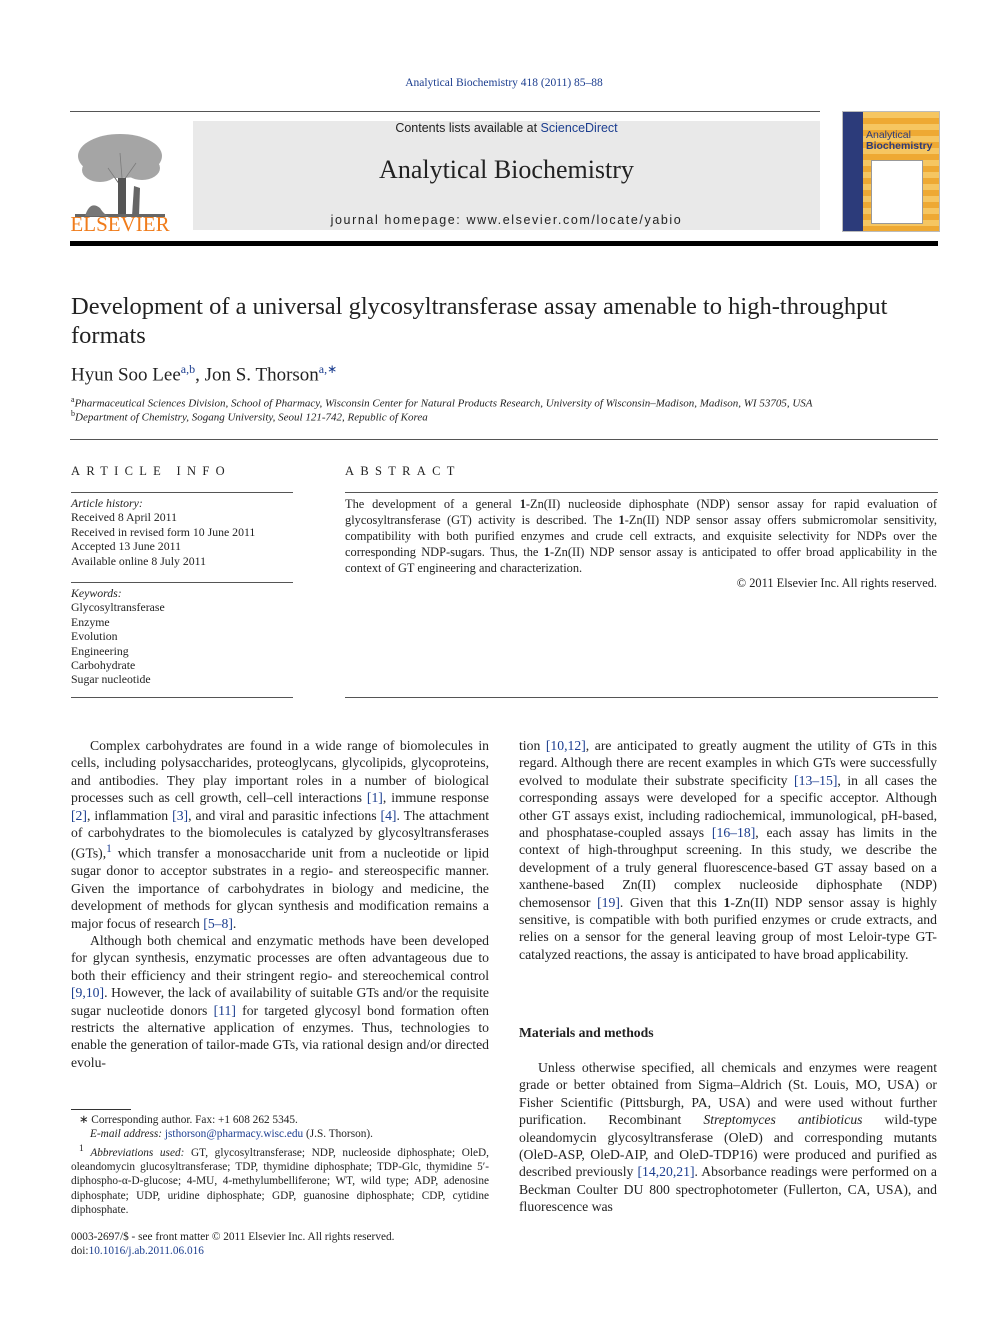  What do you see at coordinates (180, 815) in the screenshot?
I see `citation-link: [3]` at bounding box center [180, 815].